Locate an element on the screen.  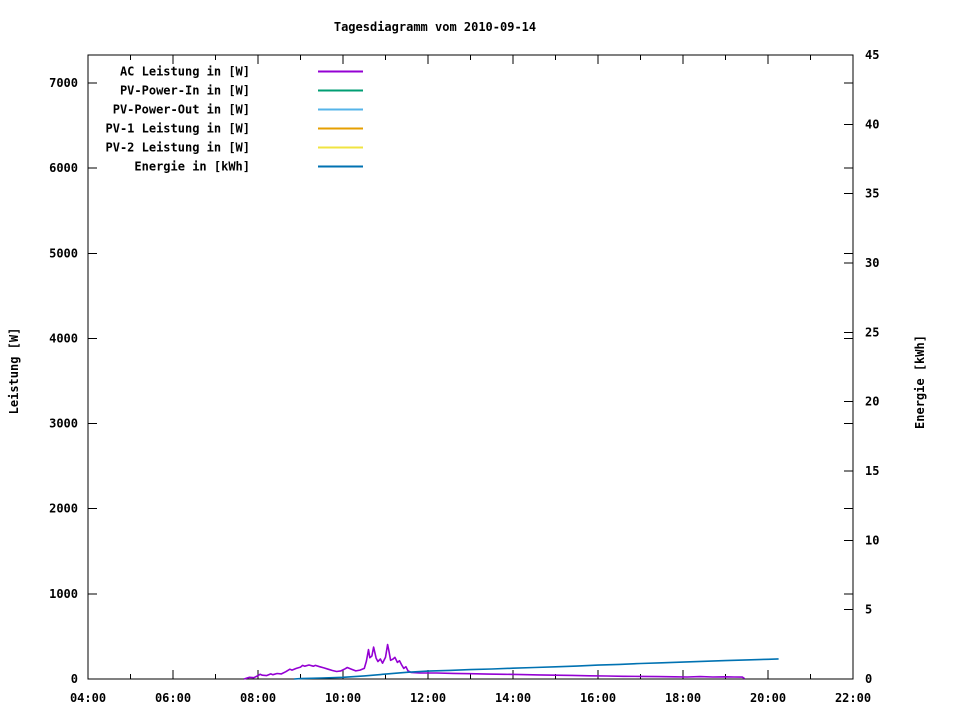
x-tick-label: 12:00 is located at coordinates (428, 698).